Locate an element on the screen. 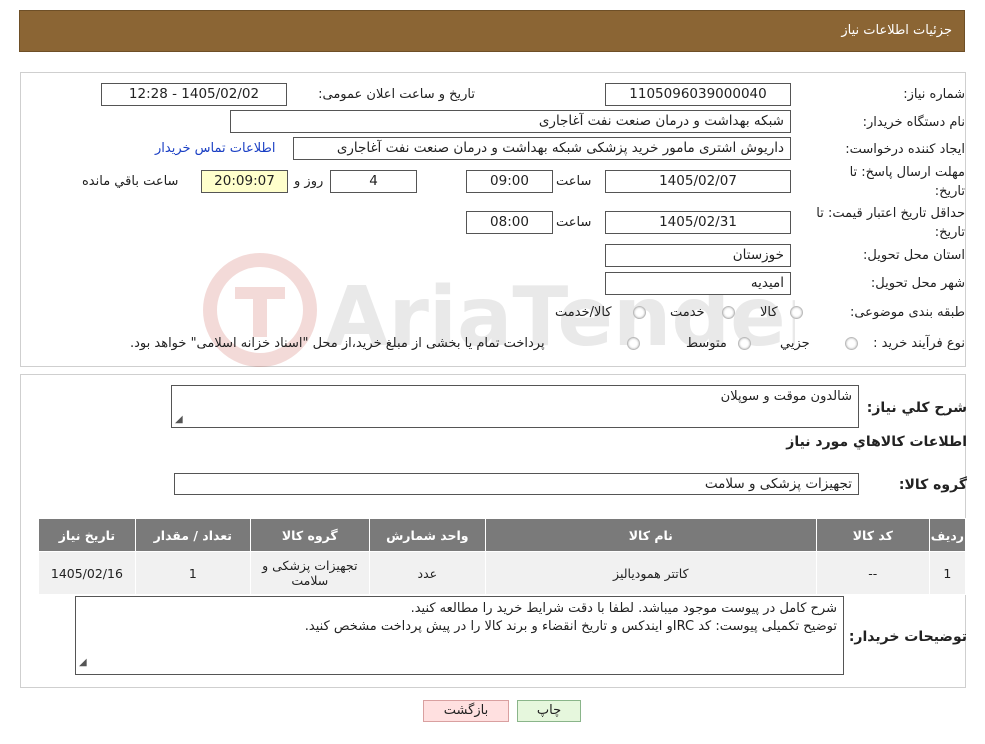  cell-date: 1405/02/16 is located at coordinates (87, 573).